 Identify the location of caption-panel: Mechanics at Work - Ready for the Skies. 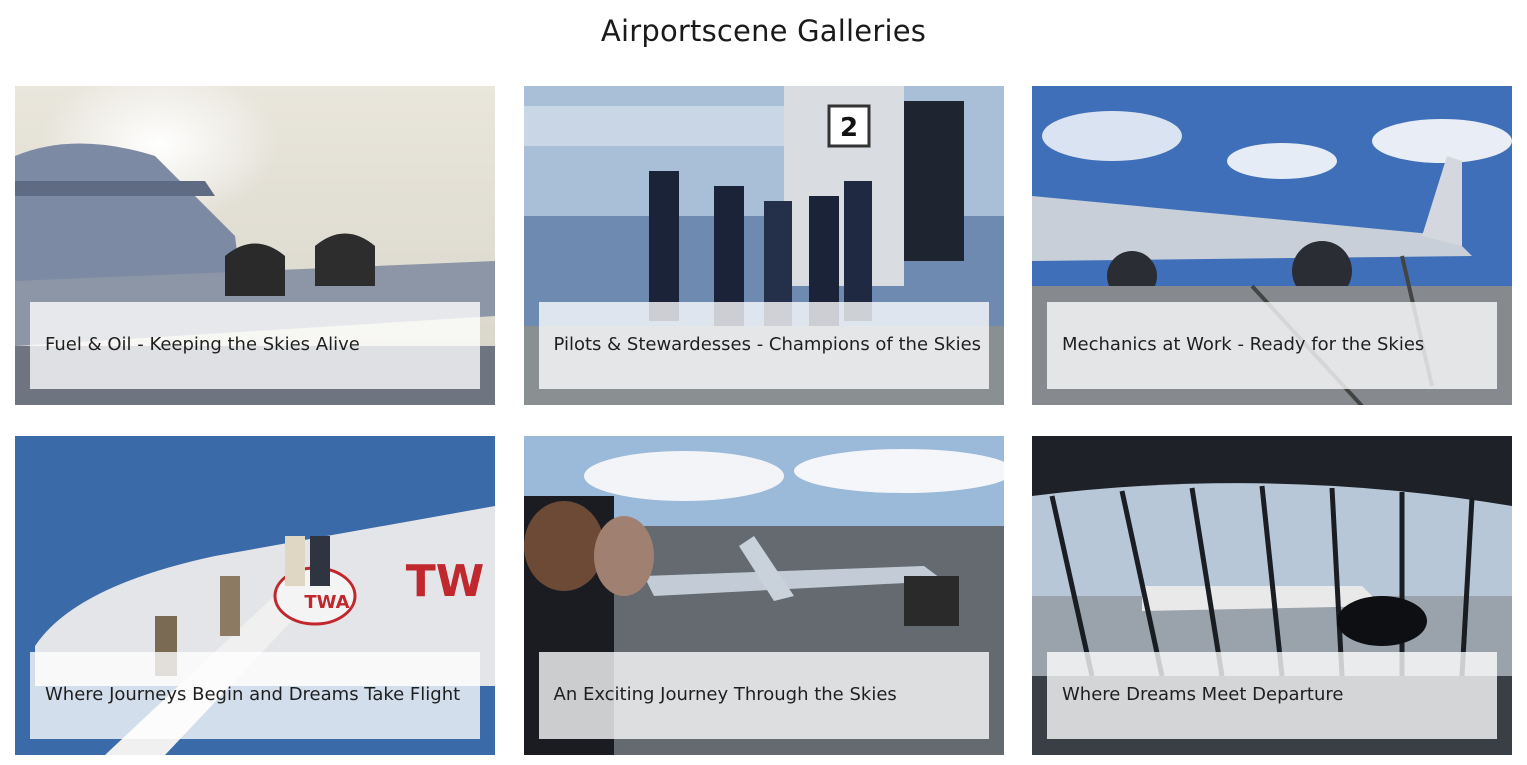
(1272, 345).